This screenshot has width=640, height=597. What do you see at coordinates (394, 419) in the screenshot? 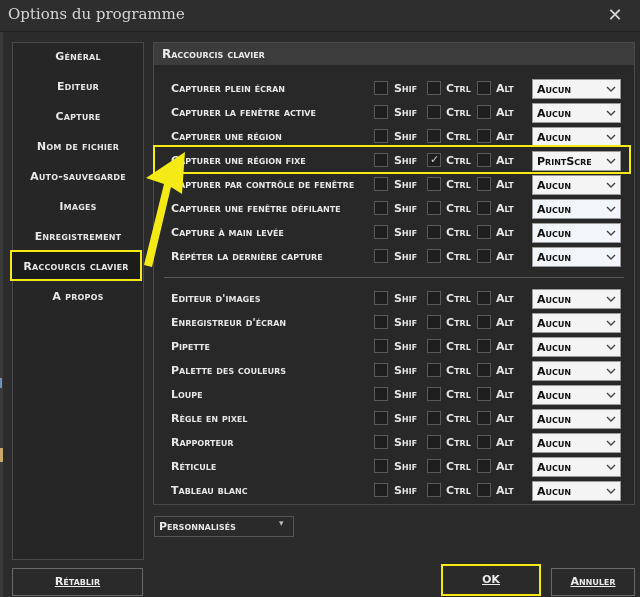
I see `shortcut-row: Règle en pixel Shif Ctrl Alt Aucun` at bounding box center [394, 419].